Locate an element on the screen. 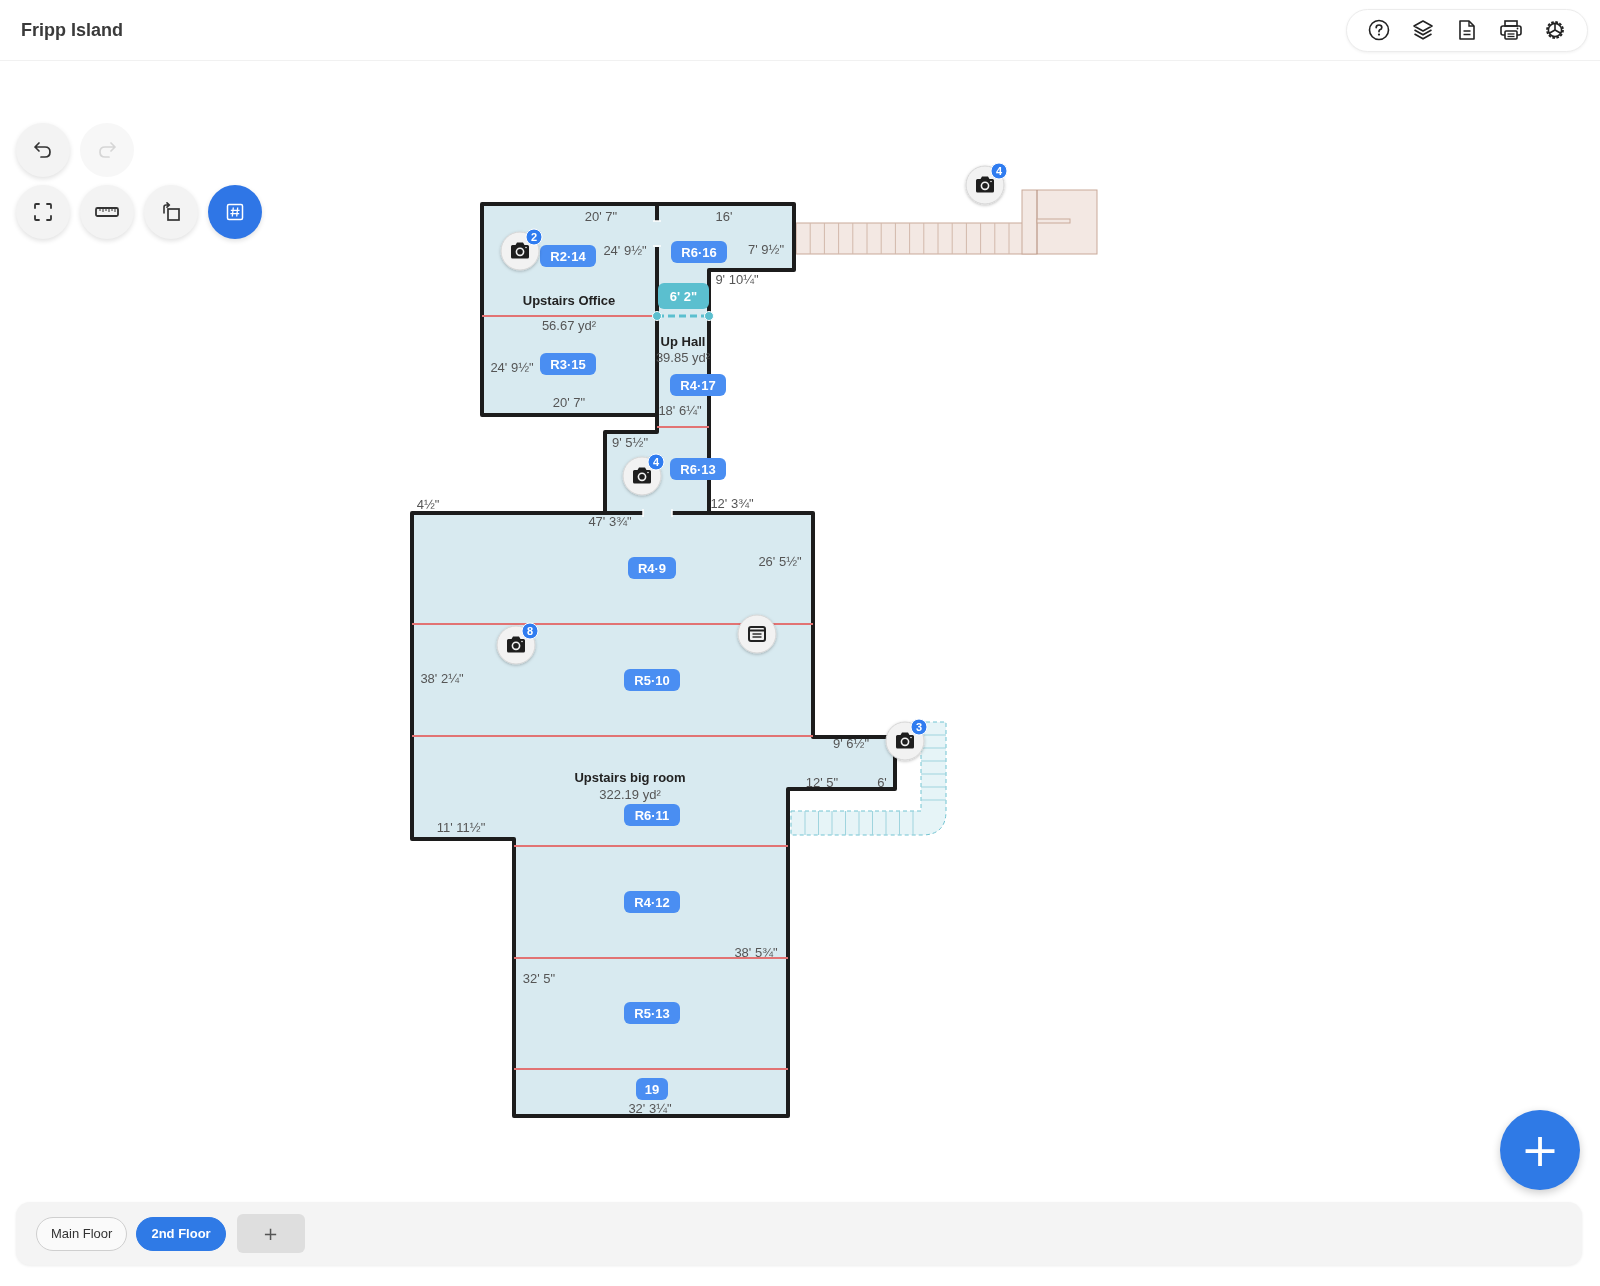 This screenshot has width=1600, height=1286. project-title: Fripp Island is located at coordinates (72, 30).